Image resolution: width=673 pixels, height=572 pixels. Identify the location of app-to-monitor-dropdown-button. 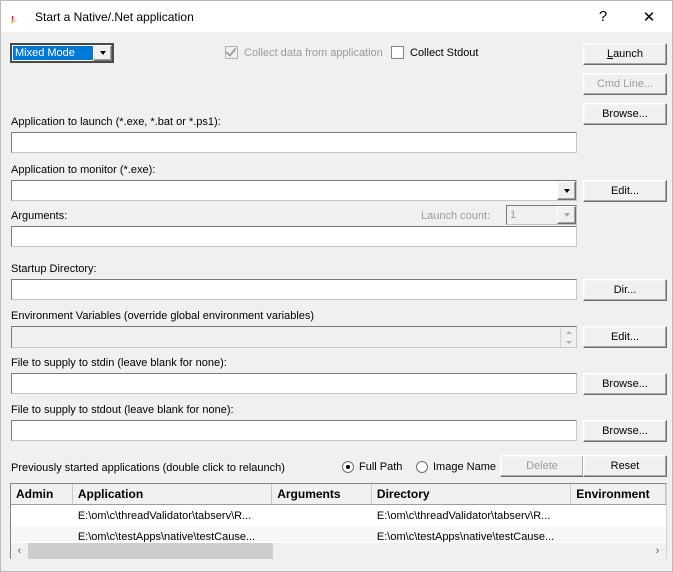
(566, 190).